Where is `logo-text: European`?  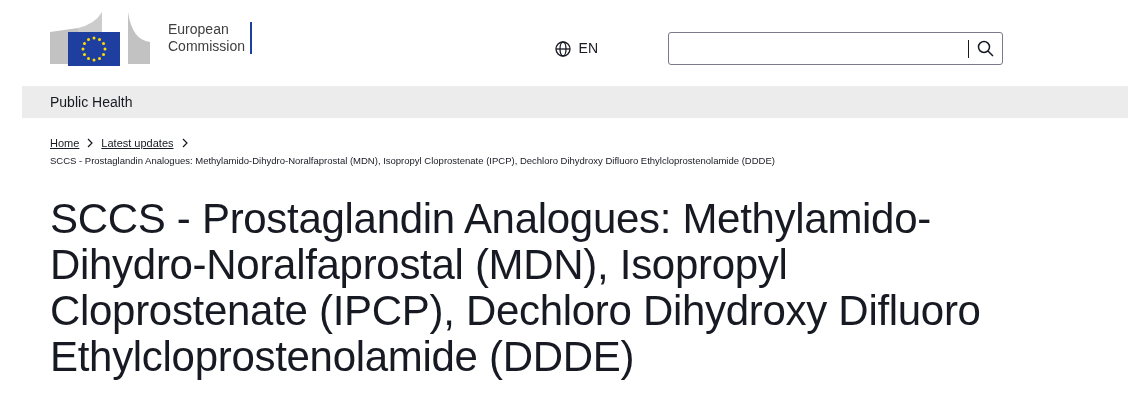 logo-text: European is located at coordinates (199, 29).